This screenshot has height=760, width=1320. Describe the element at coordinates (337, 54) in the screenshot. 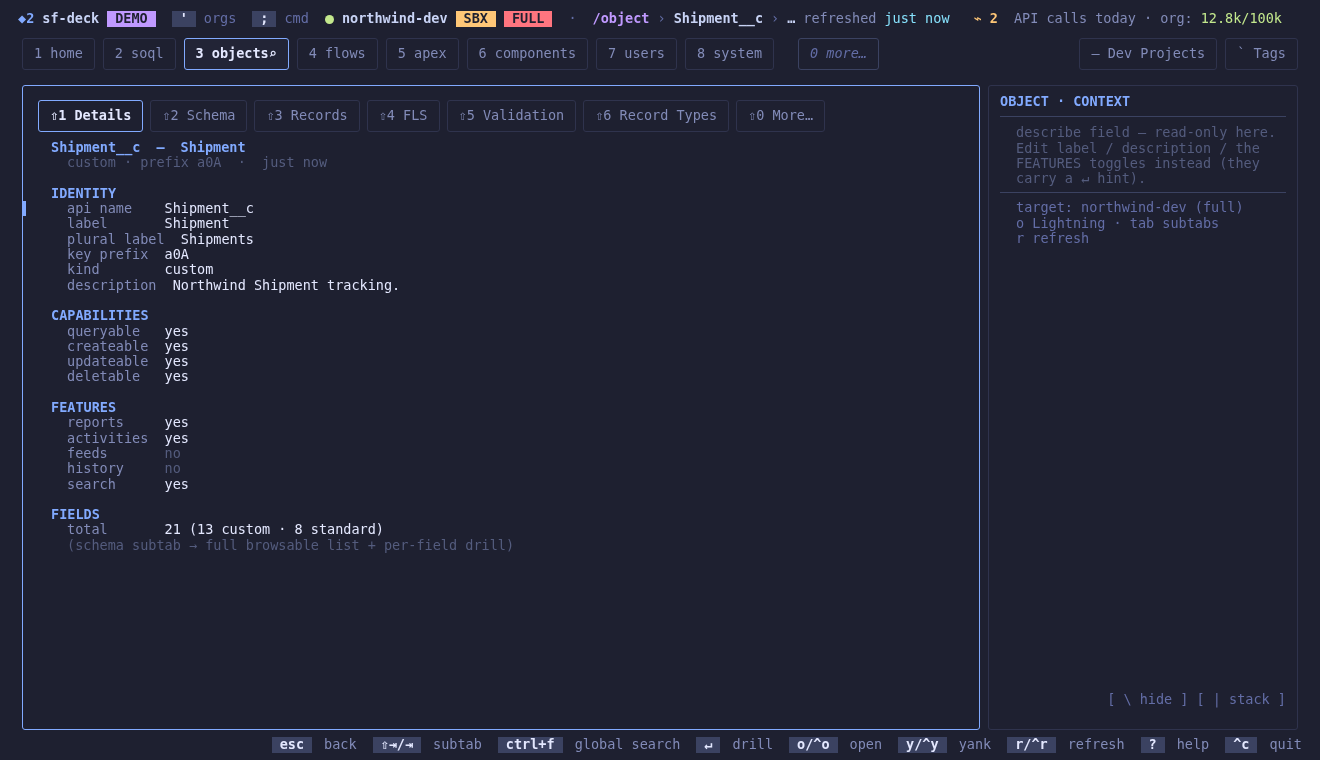

I see `nav-tab: 4 flows` at that location.